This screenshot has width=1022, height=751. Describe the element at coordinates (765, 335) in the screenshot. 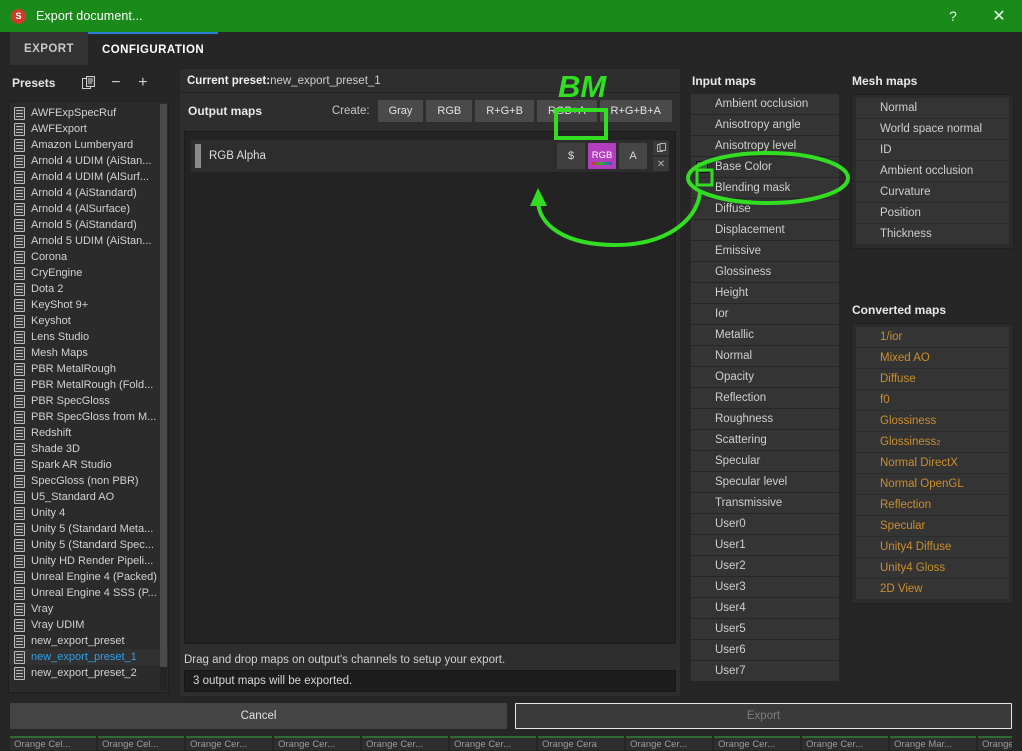

I see `input-map-item: Metallic` at that location.